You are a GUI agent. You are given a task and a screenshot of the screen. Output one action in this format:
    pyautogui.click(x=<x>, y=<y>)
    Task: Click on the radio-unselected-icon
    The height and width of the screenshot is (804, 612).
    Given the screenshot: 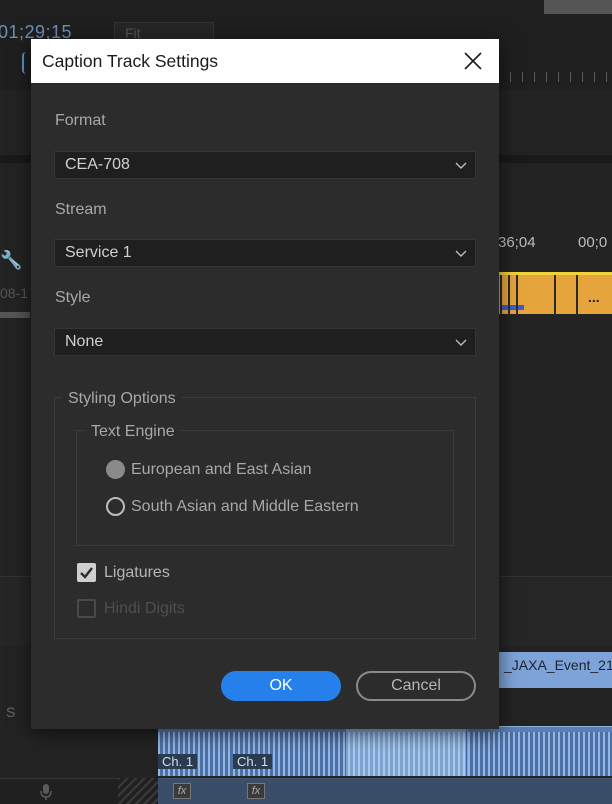 What is the action you would take?
    pyautogui.click(x=115, y=506)
    